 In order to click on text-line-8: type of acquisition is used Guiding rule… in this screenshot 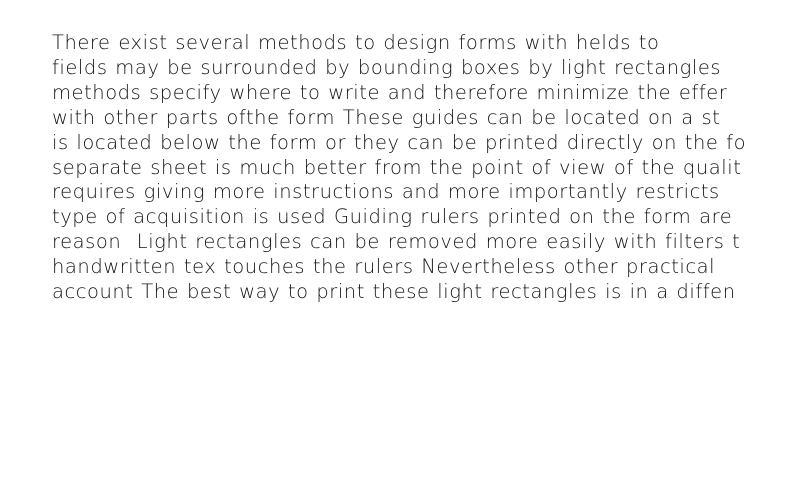, I will do `click(392, 217)`.